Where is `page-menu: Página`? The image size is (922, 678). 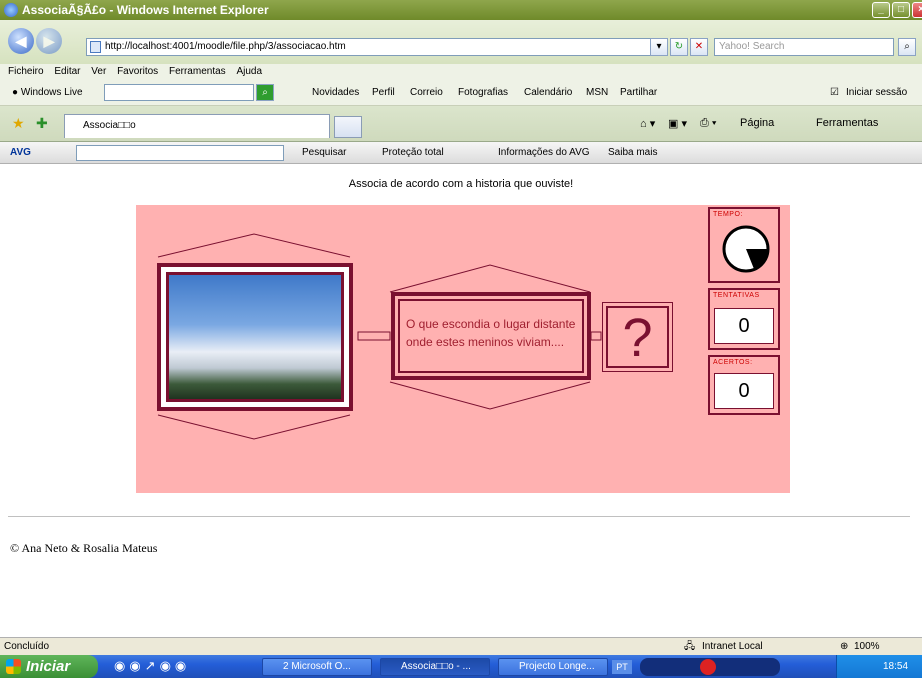
page-menu: Página is located at coordinates (757, 123).